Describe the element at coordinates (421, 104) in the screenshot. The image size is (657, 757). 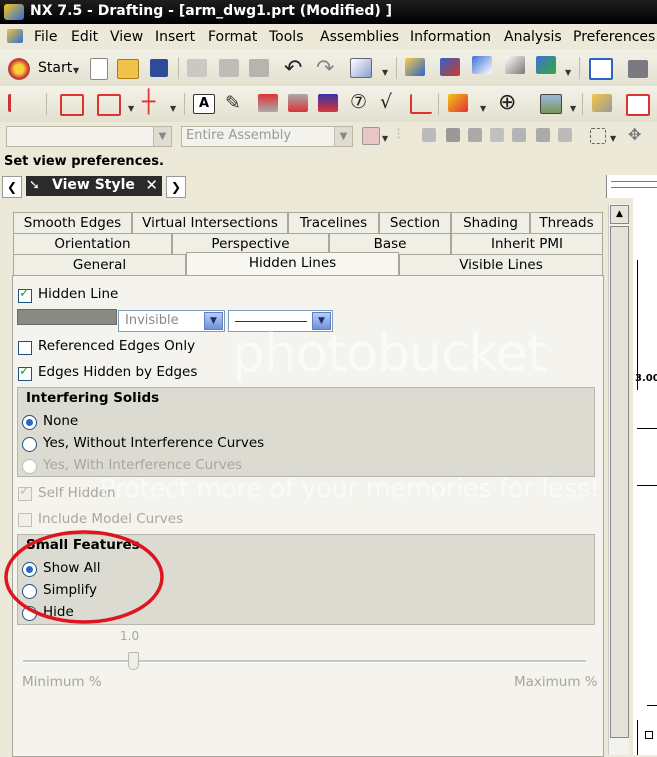
I see `weld-symbol-icon` at that location.